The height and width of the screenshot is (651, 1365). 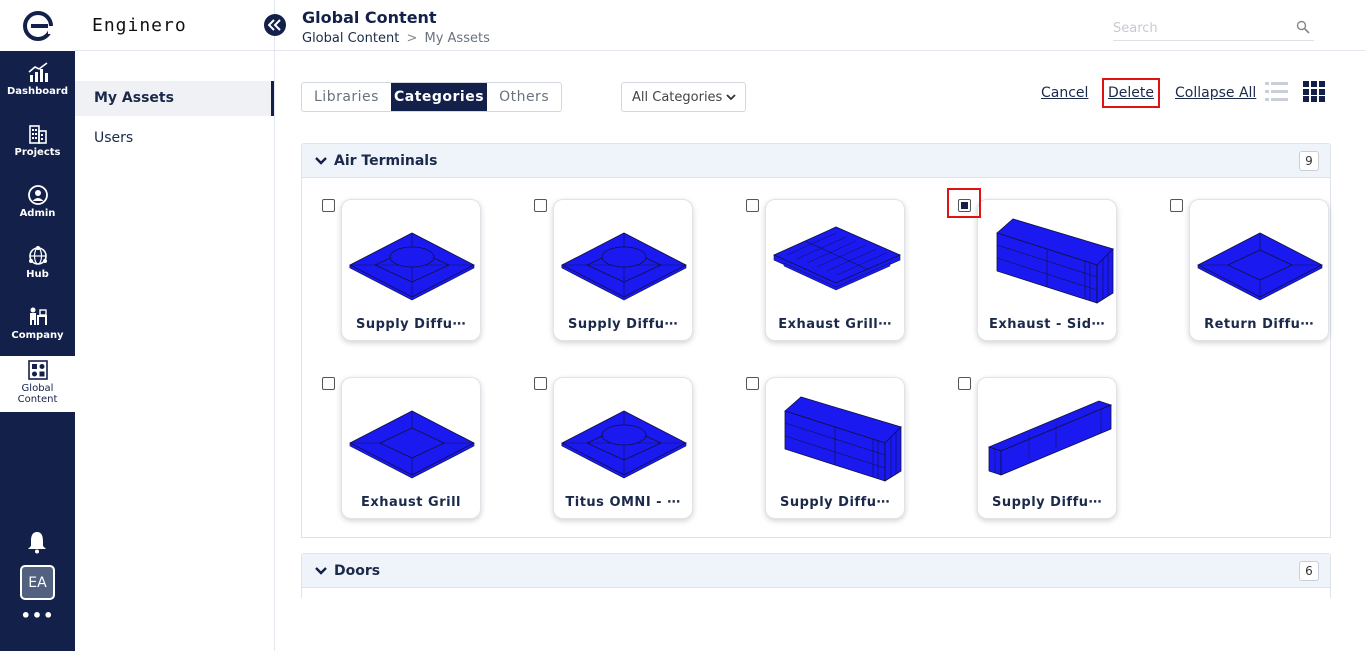 What do you see at coordinates (1309, 161) in the screenshot?
I see `category-count-badge: 9` at bounding box center [1309, 161].